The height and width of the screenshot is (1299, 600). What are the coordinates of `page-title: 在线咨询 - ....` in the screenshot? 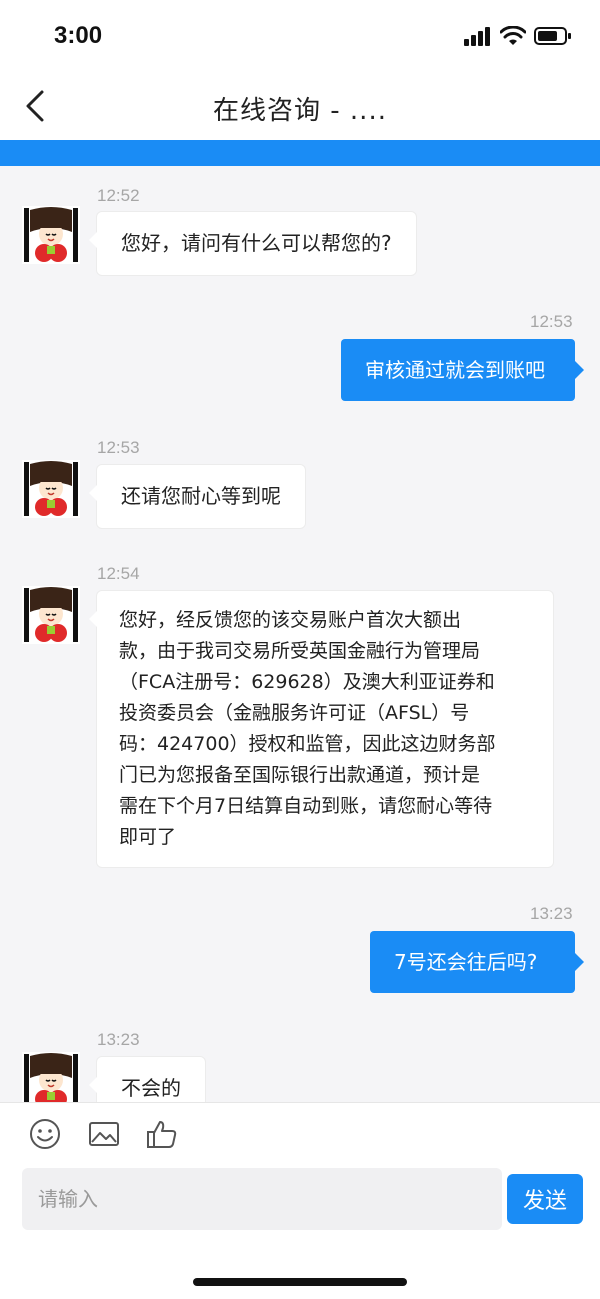 It's located at (300, 111).